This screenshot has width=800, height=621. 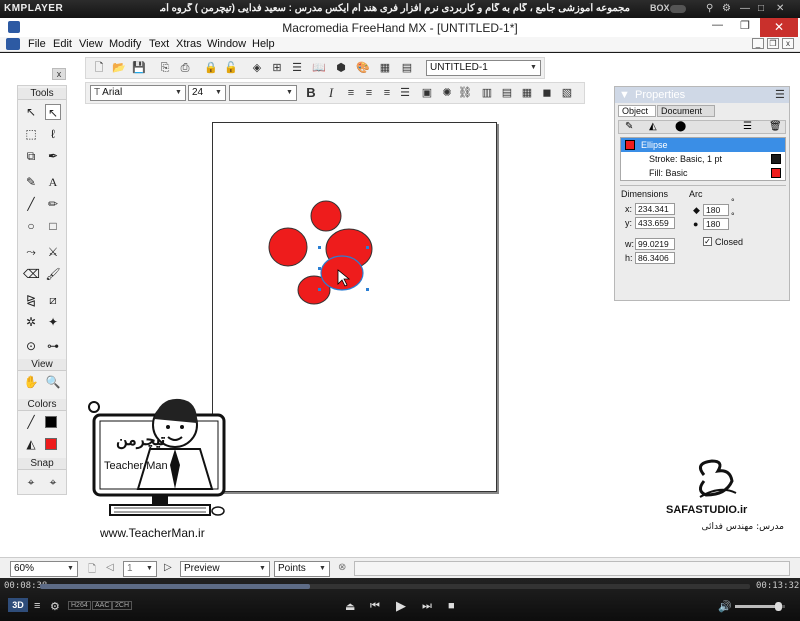 What do you see at coordinates (37, 606) in the screenshot?
I see `menu-icon: ≡` at bounding box center [37, 606].